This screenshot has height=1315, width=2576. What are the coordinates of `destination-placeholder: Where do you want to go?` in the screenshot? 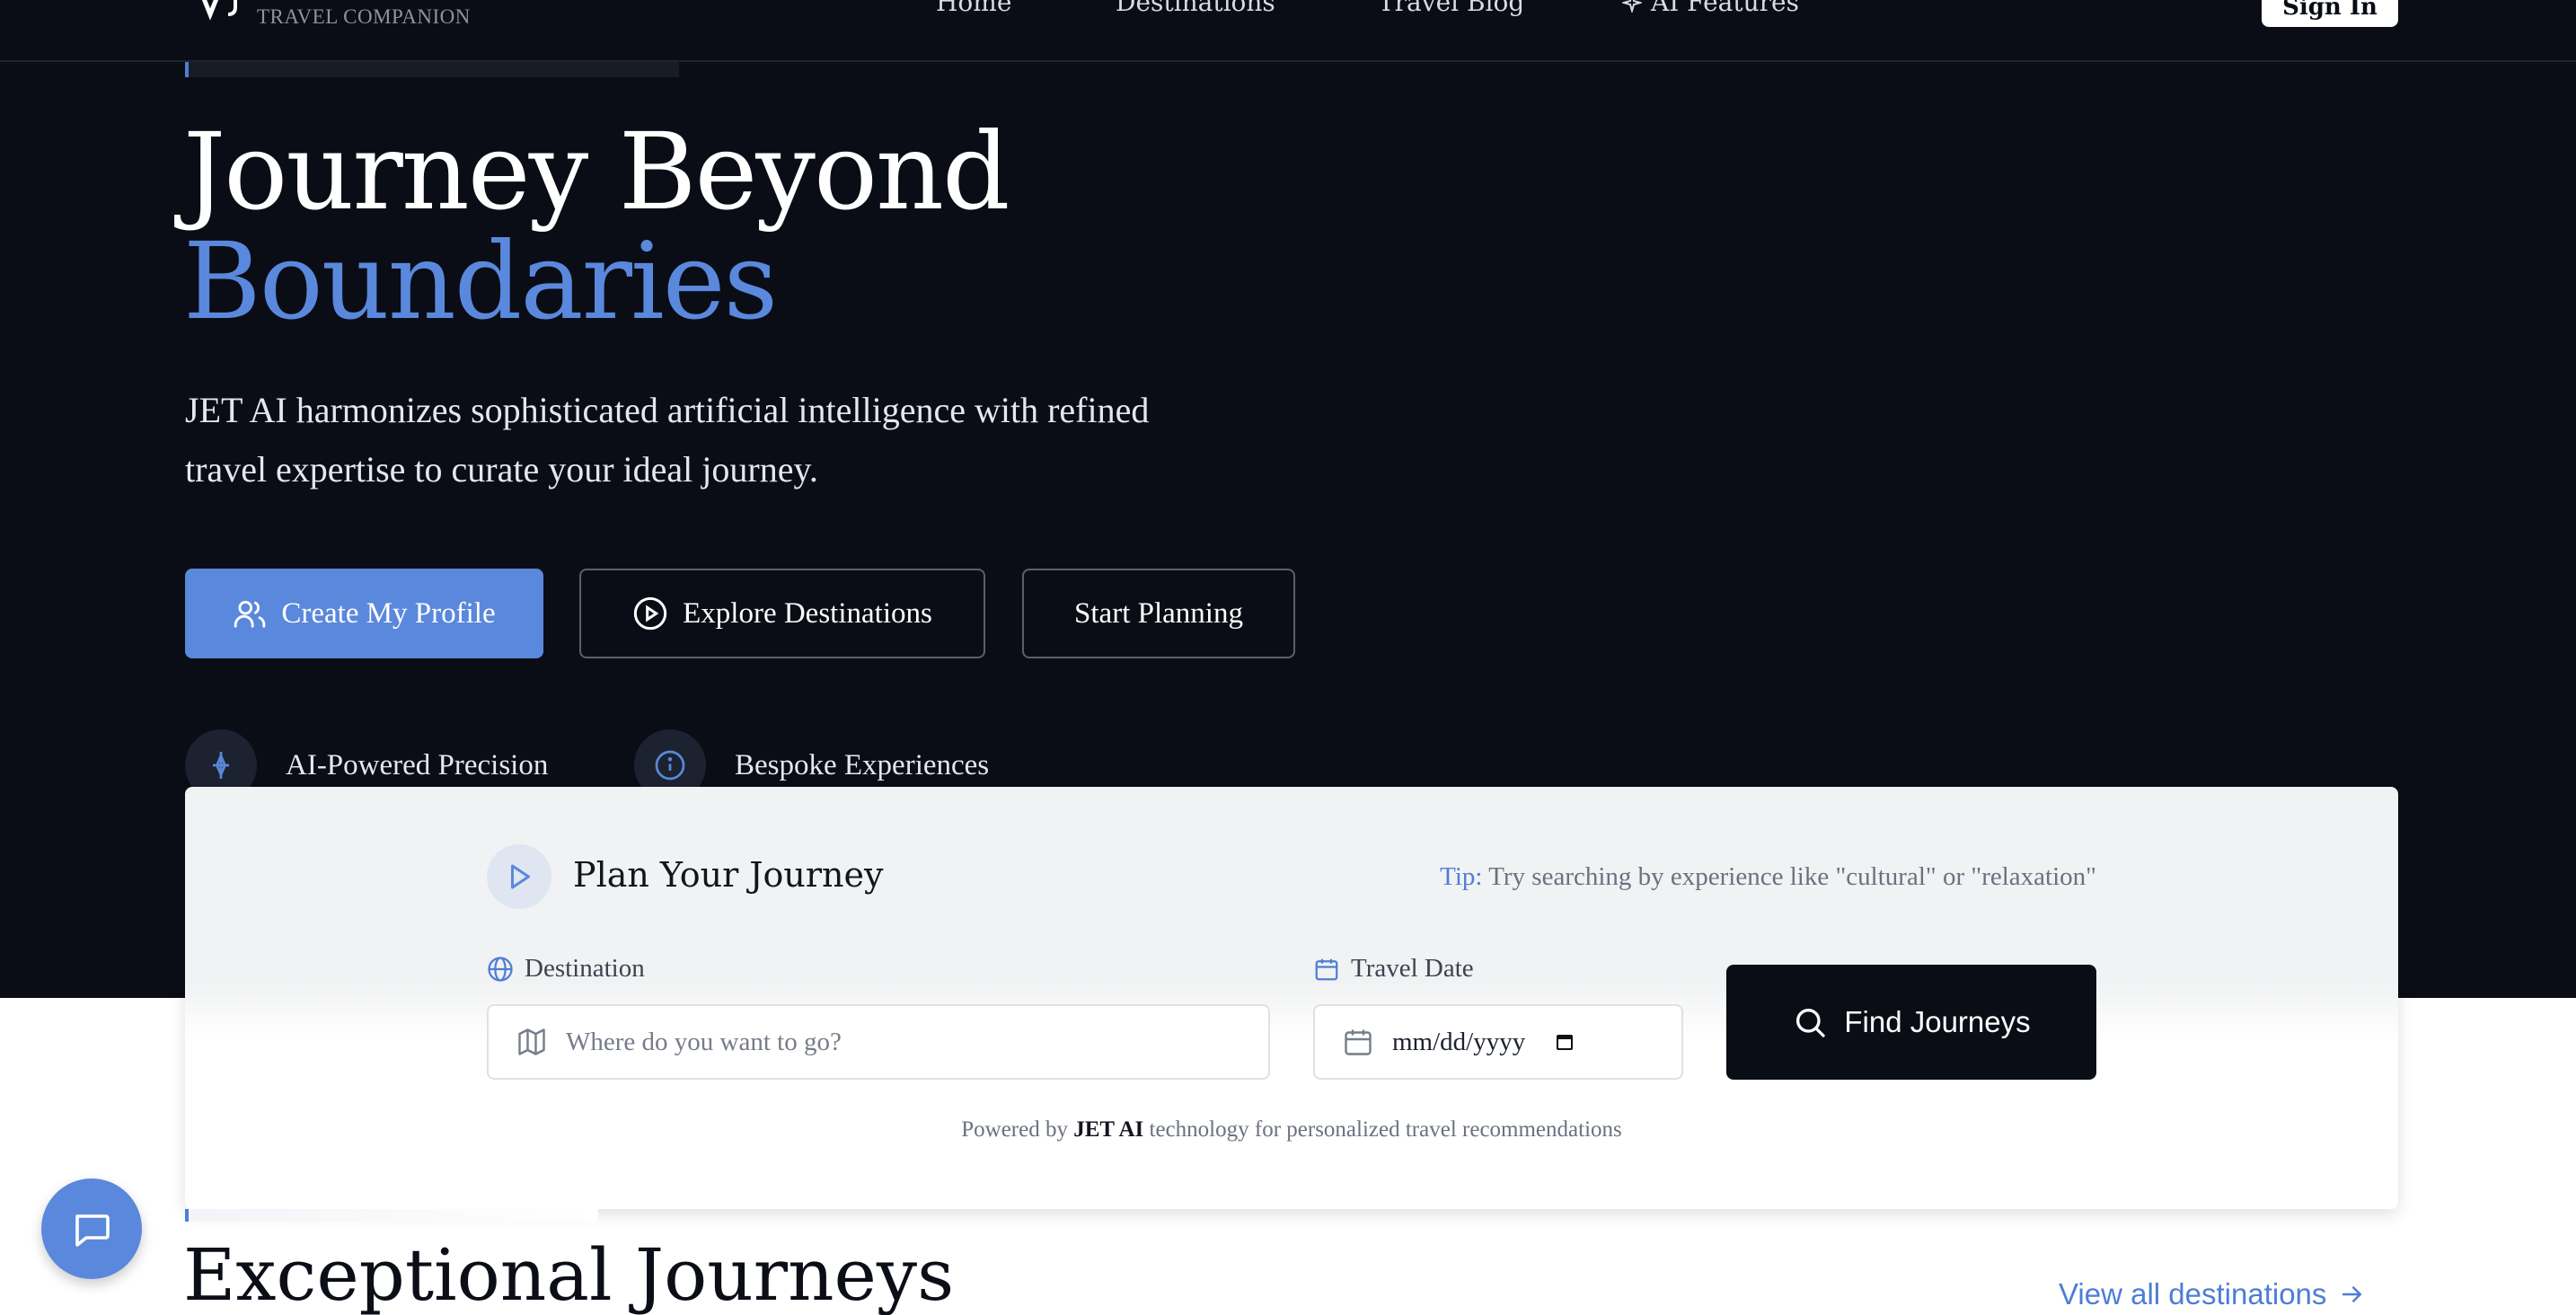 It's located at (704, 1041).